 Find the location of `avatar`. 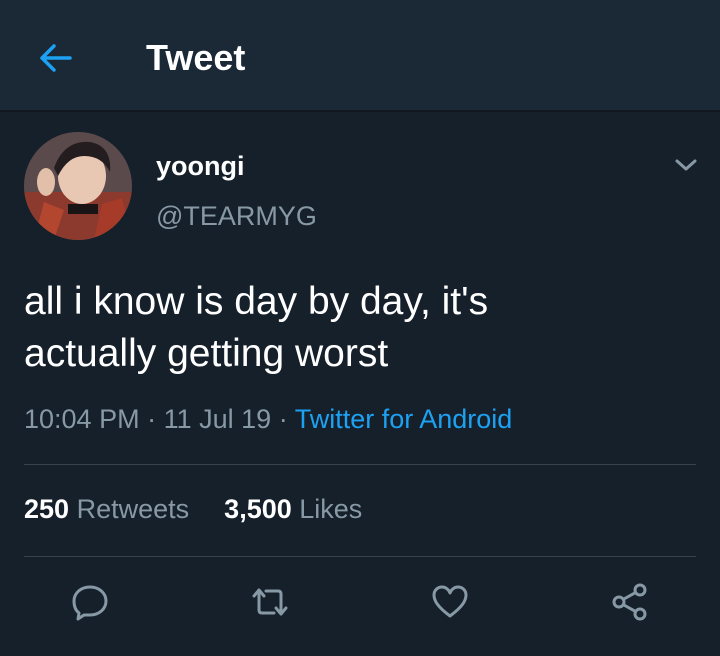

avatar is located at coordinates (78, 186).